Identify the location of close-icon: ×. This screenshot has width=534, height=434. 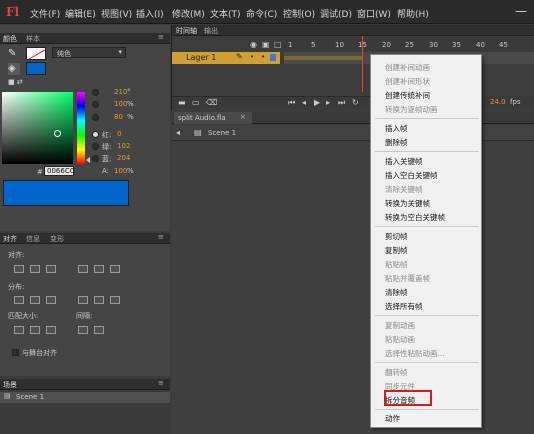
(243, 117).